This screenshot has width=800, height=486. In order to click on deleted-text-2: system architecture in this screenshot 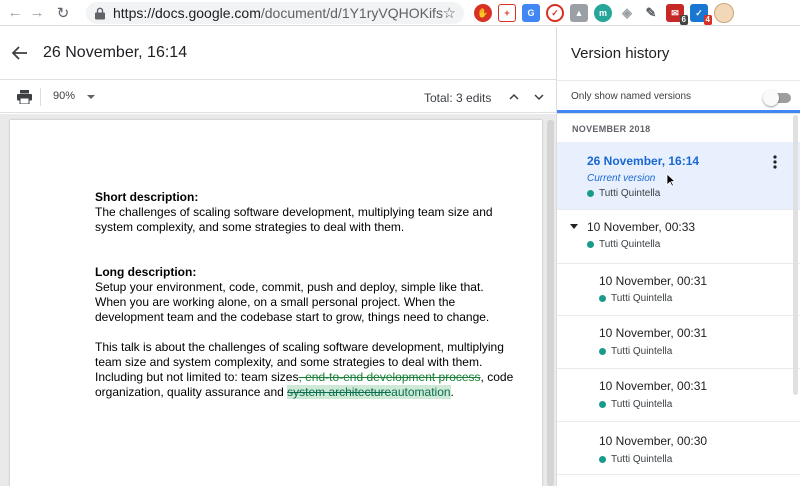, I will do `click(339, 392)`.